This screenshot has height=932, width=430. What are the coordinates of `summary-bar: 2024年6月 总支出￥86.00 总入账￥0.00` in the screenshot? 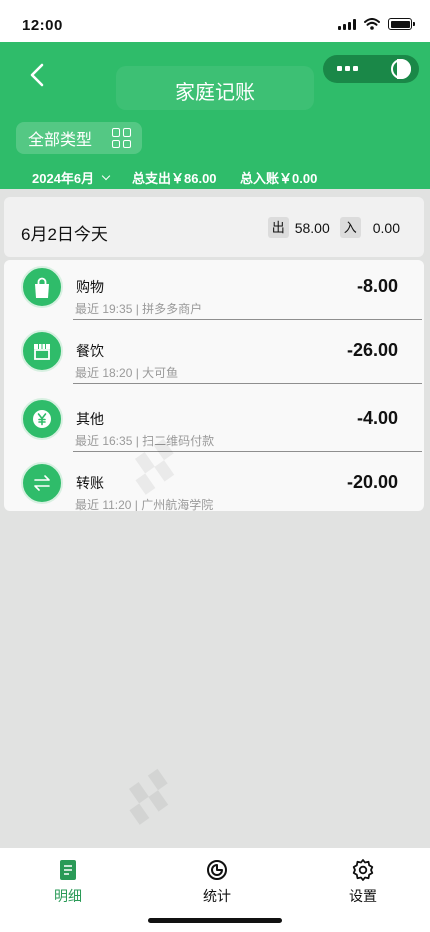 It's located at (215, 177).